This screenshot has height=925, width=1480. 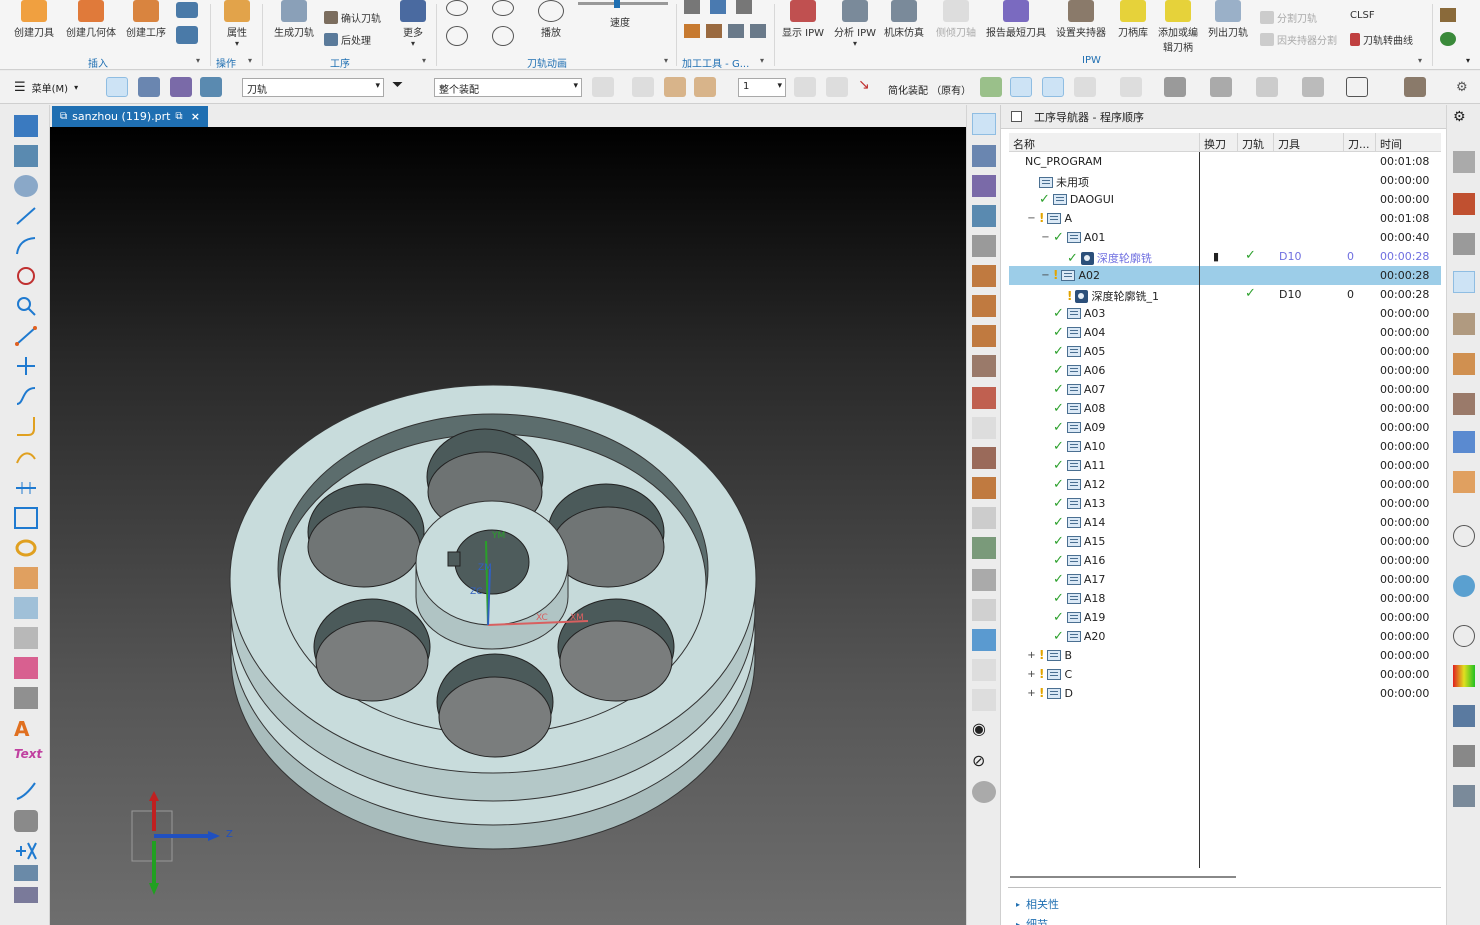 I want to click on circle-icon, so click(x=26, y=276).